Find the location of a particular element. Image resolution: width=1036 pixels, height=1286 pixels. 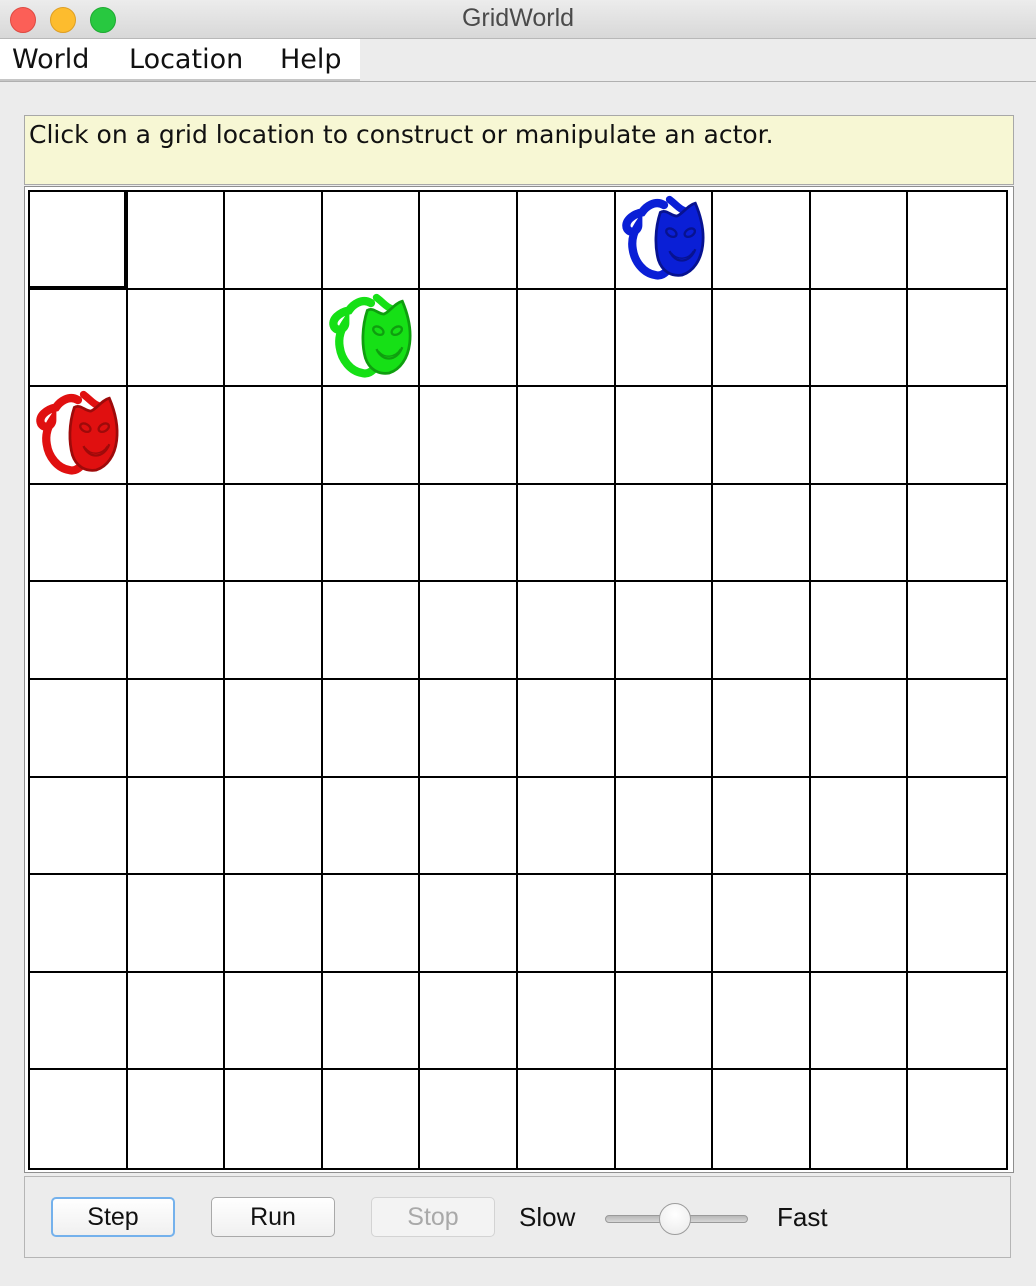

menu-location: Location is located at coordinates (186, 59).